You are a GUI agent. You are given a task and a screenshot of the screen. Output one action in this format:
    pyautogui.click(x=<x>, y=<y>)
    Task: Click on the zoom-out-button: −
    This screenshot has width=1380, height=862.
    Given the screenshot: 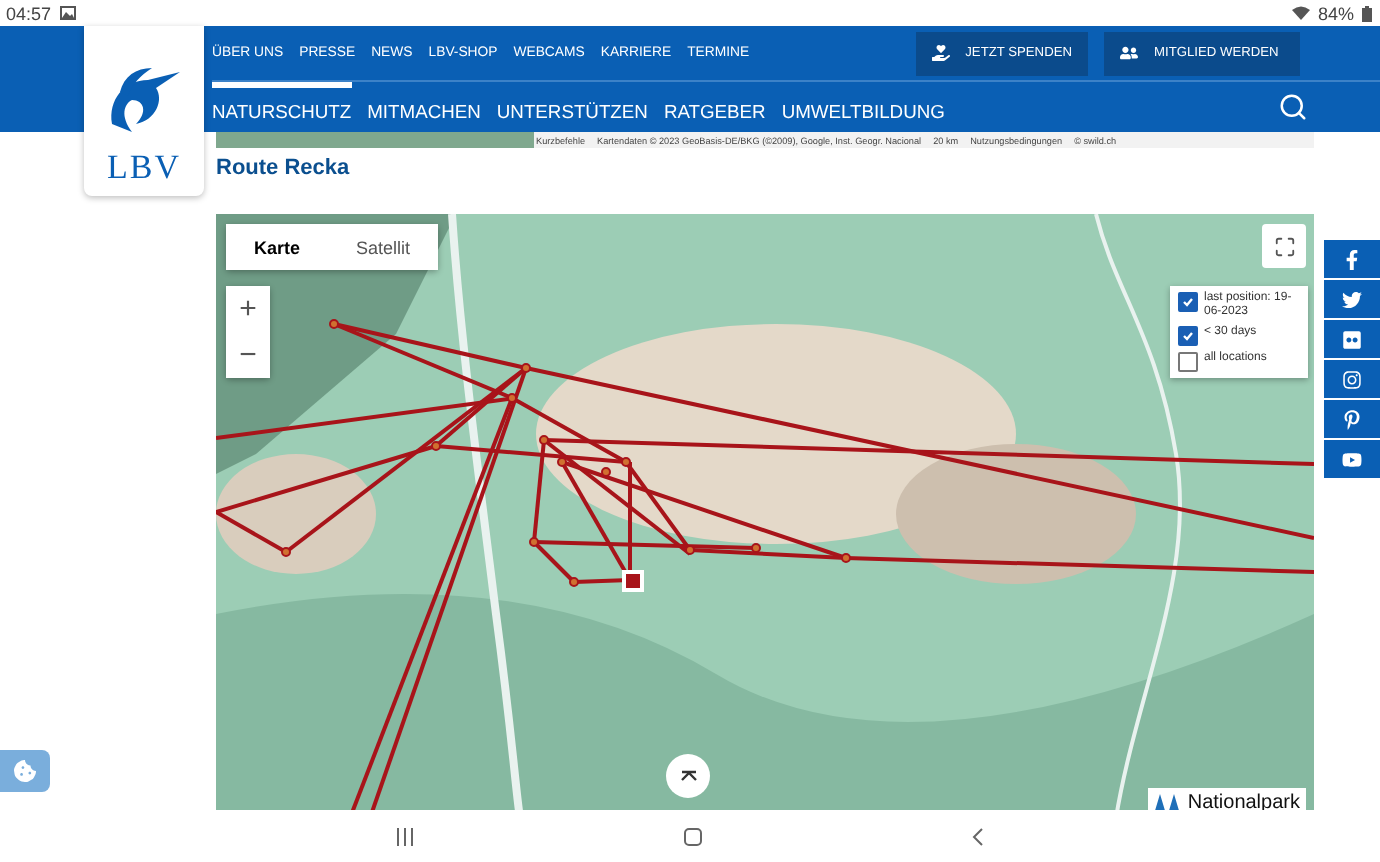 What is the action you would take?
    pyautogui.click(x=248, y=355)
    